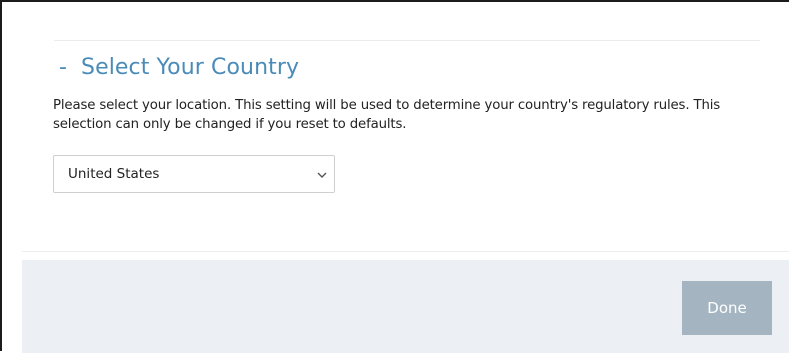 This screenshot has height=353, width=789. I want to click on top-divider, so click(407, 40).